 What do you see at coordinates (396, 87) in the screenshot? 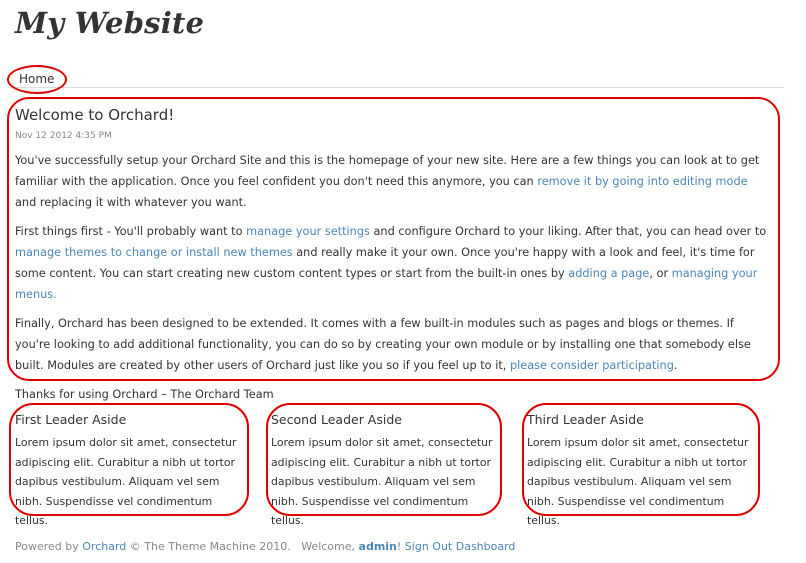
I see `nav-divider` at bounding box center [396, 87].